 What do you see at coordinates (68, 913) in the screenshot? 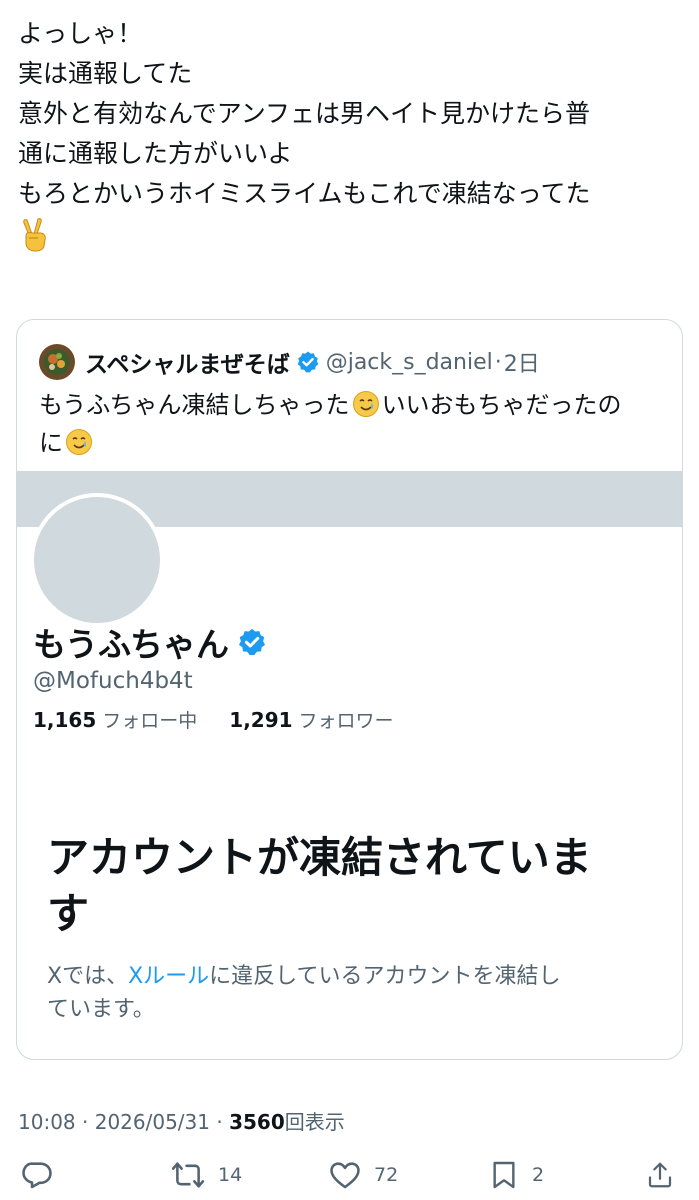
I see `suspended-title-line: す` at bounding box center [68, 913].